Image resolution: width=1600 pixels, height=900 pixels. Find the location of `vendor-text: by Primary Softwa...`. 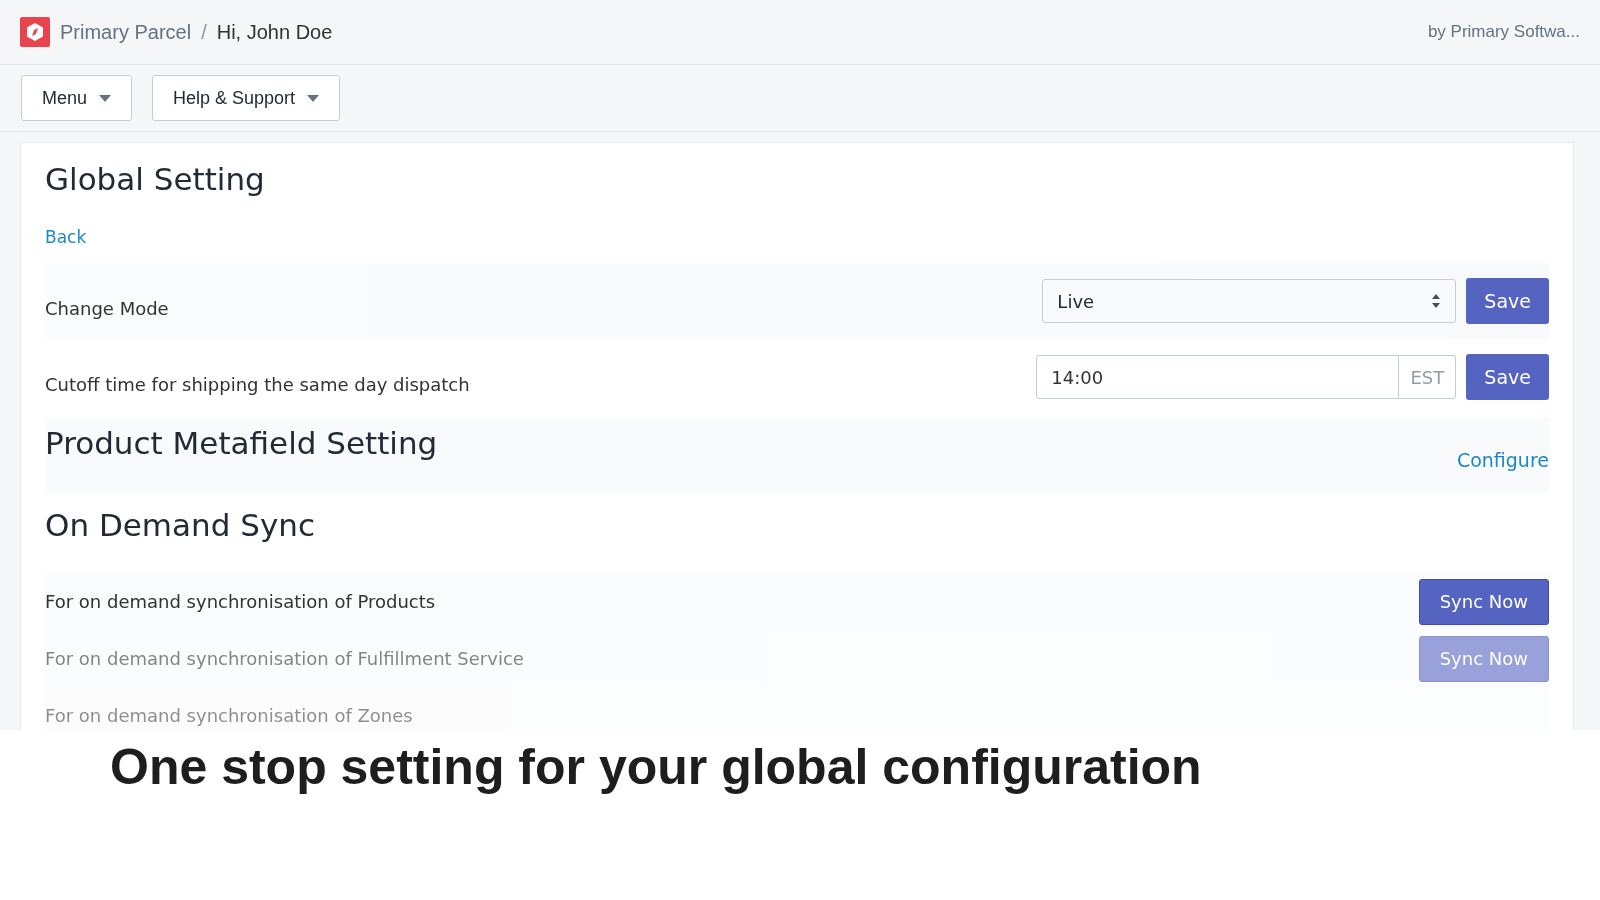

vendor-text: by Primary Softwa... is located at coordinates (1503, 32).